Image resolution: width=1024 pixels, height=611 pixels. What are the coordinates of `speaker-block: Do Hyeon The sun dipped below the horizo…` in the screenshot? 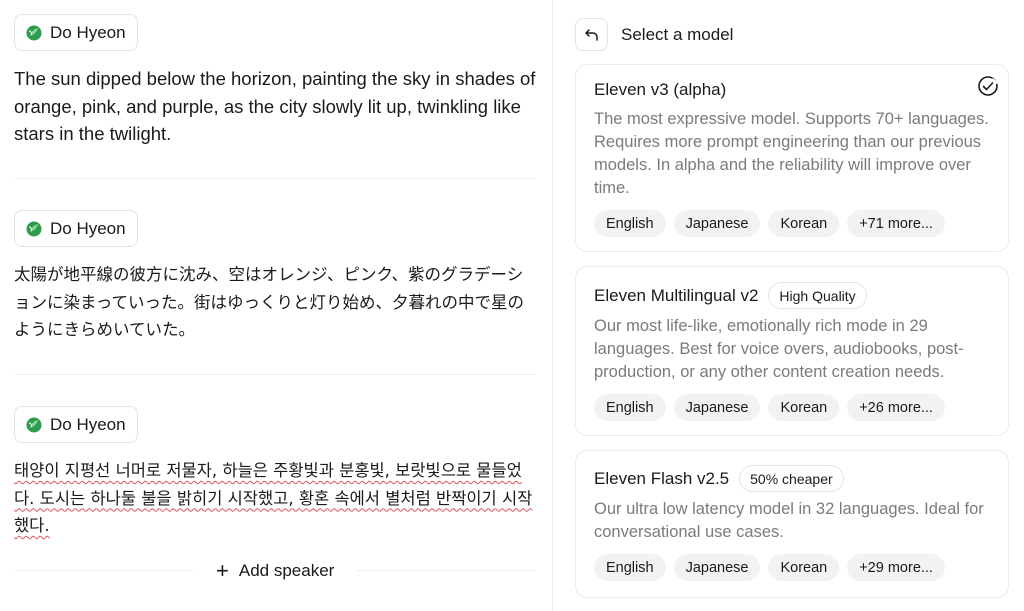 It's located at (275, 81).